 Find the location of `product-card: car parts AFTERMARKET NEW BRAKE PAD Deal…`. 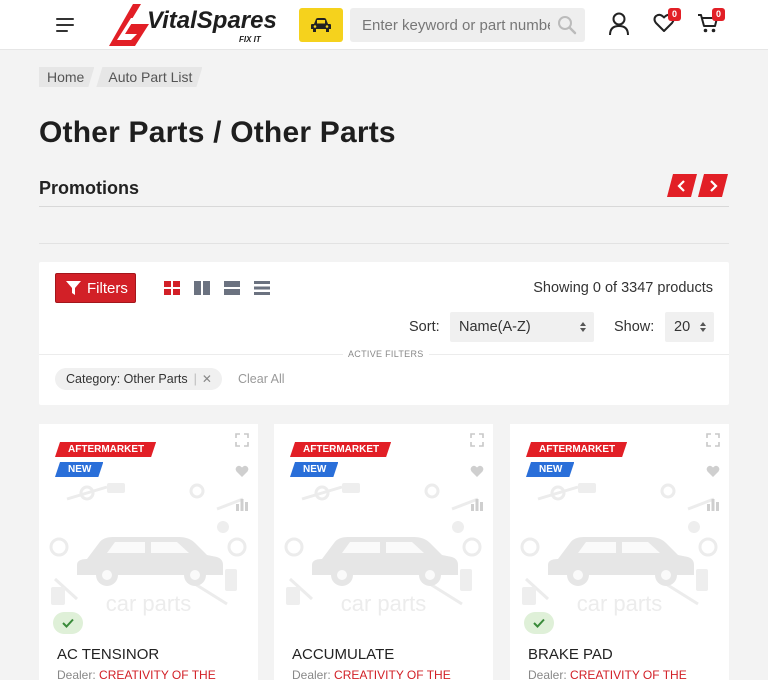

product-card: car parts AFTERMARKET NEW BRAKE PAD Deal… is located at coordinates (619, 552).